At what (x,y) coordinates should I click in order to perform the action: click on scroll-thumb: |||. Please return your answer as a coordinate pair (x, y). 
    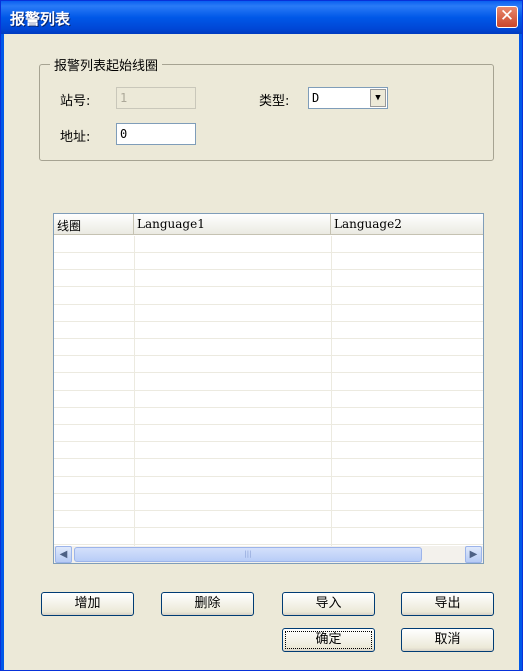
    Looking at the image, I should click on (248, 554).